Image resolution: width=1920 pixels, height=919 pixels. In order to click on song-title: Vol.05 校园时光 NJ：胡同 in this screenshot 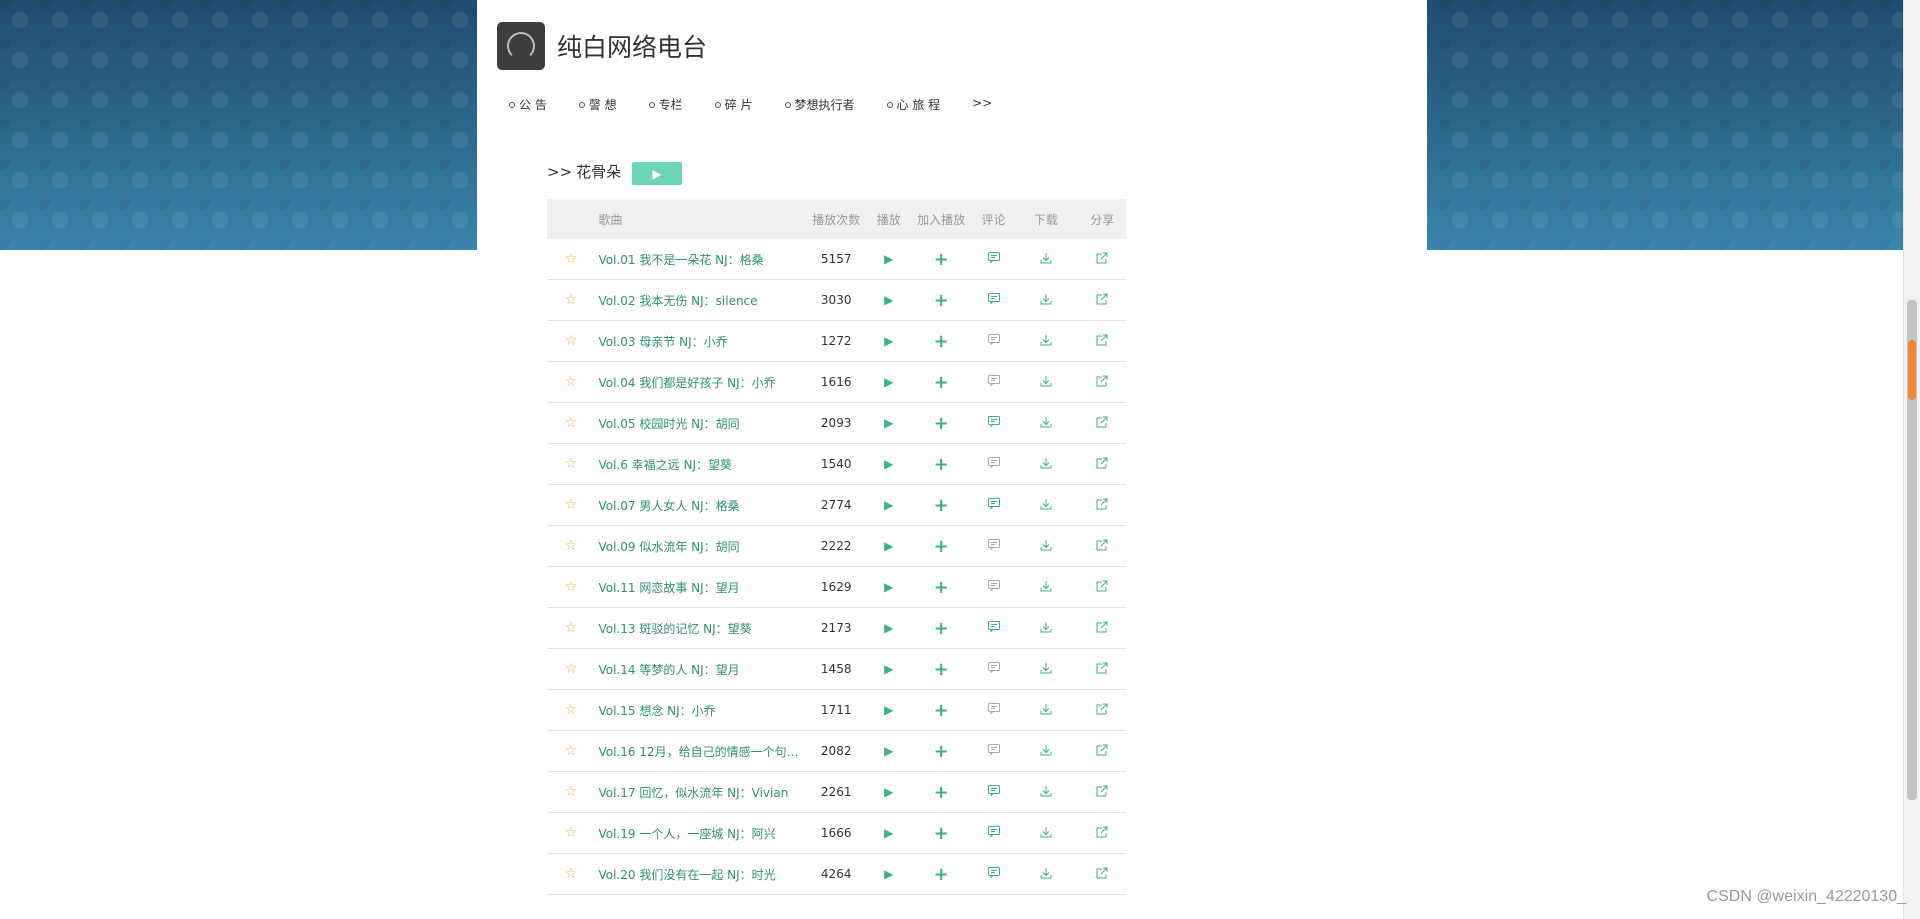, I will do `click(699, 423)`.